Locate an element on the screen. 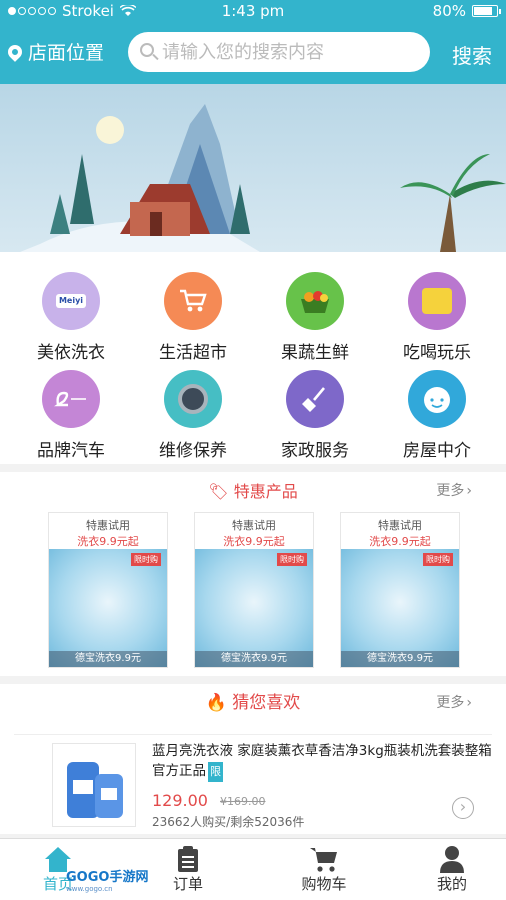  category-supermarket: 生活超市 is located at coordinates (193, 317).